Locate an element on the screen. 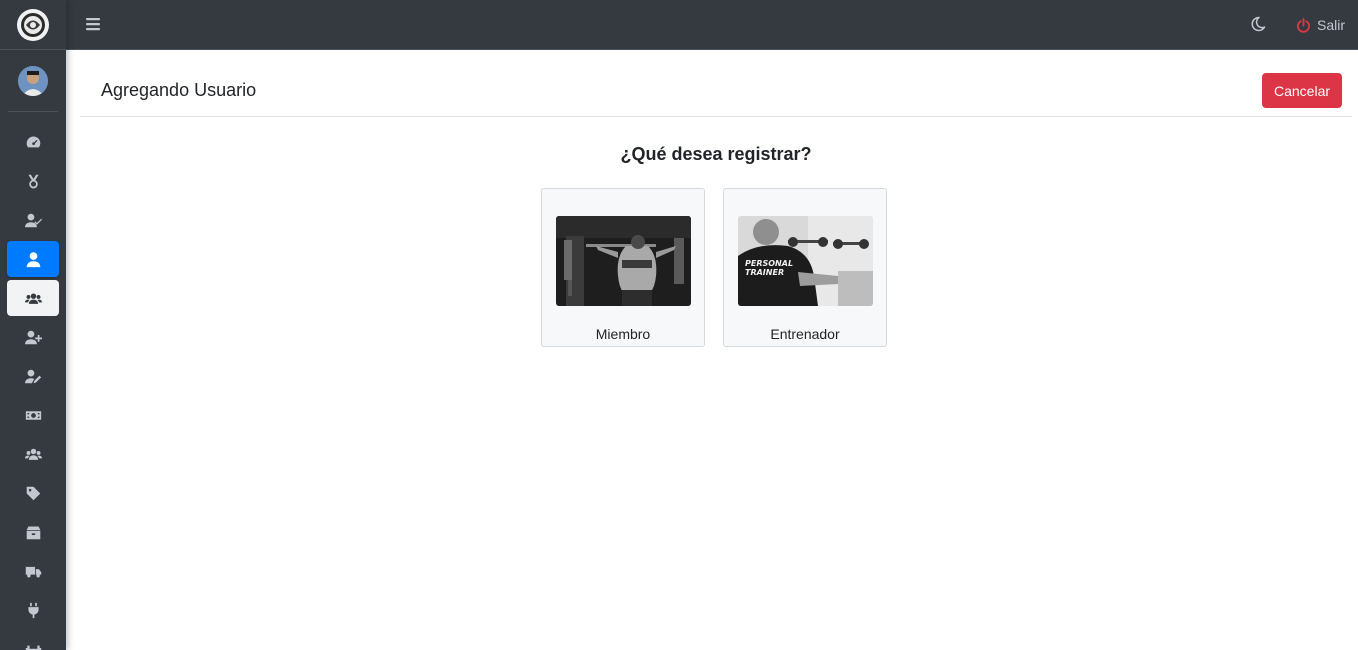  user-panel is located at coordinates (33, 81).